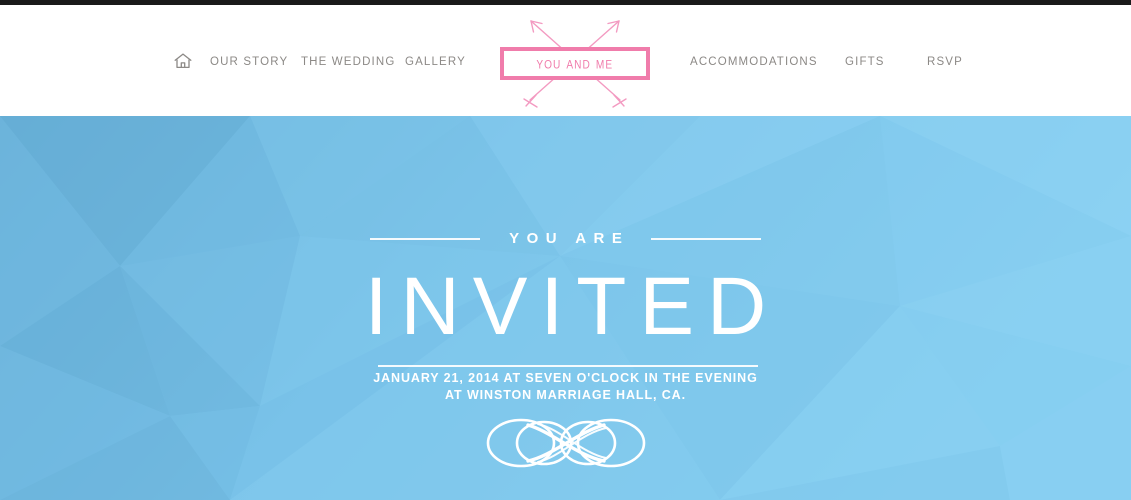 This screenshot has height=500, width=1131. I want to click on nav-item-our-story: OUR STORY, so click(249, 62).